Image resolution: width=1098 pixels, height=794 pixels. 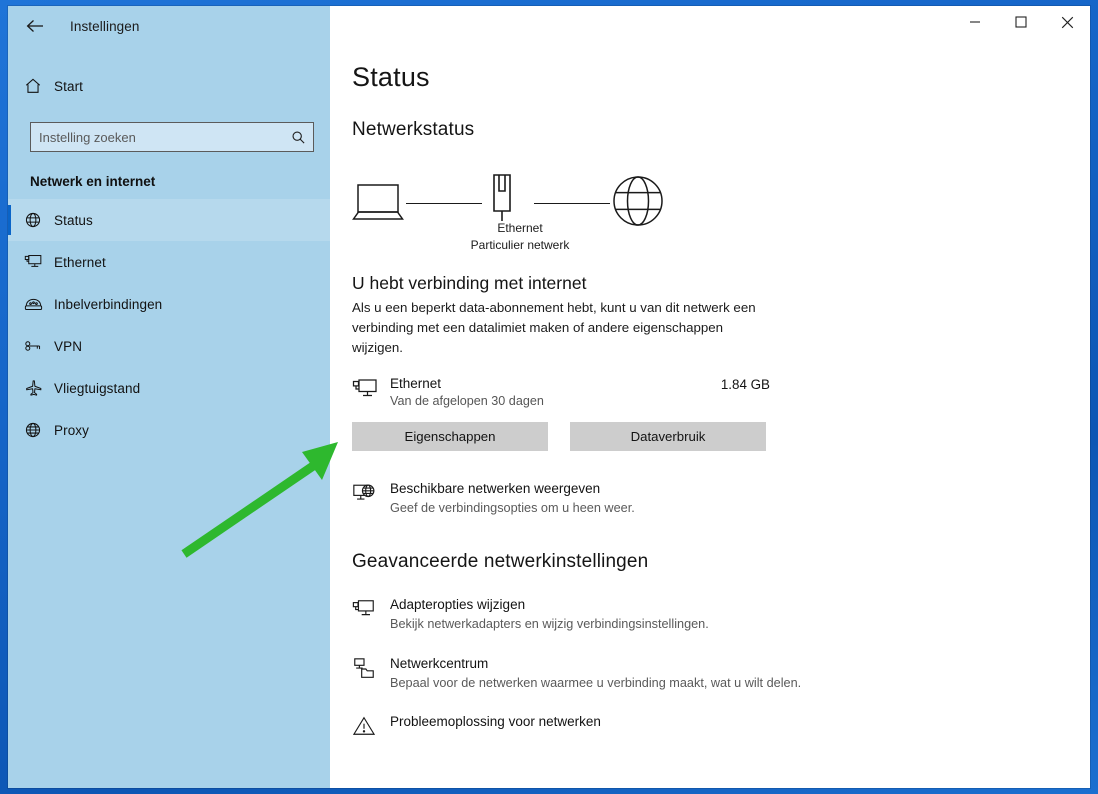 What do you see at coordinates (39, 86) in the screenshot?
I see `home-icon` at bounding box center [39, 86].